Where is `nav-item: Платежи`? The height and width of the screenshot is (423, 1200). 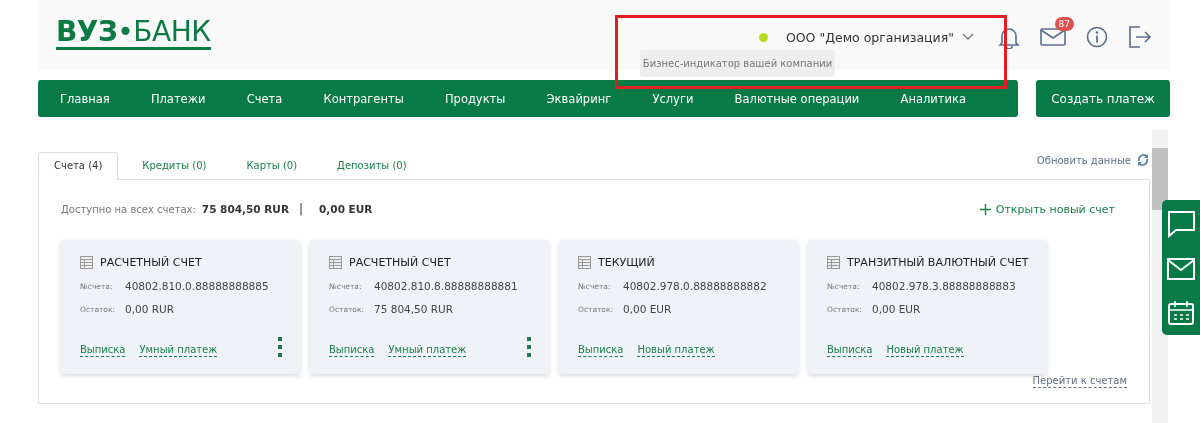 nav-item: Платежи is located at coordinates (178, 98).